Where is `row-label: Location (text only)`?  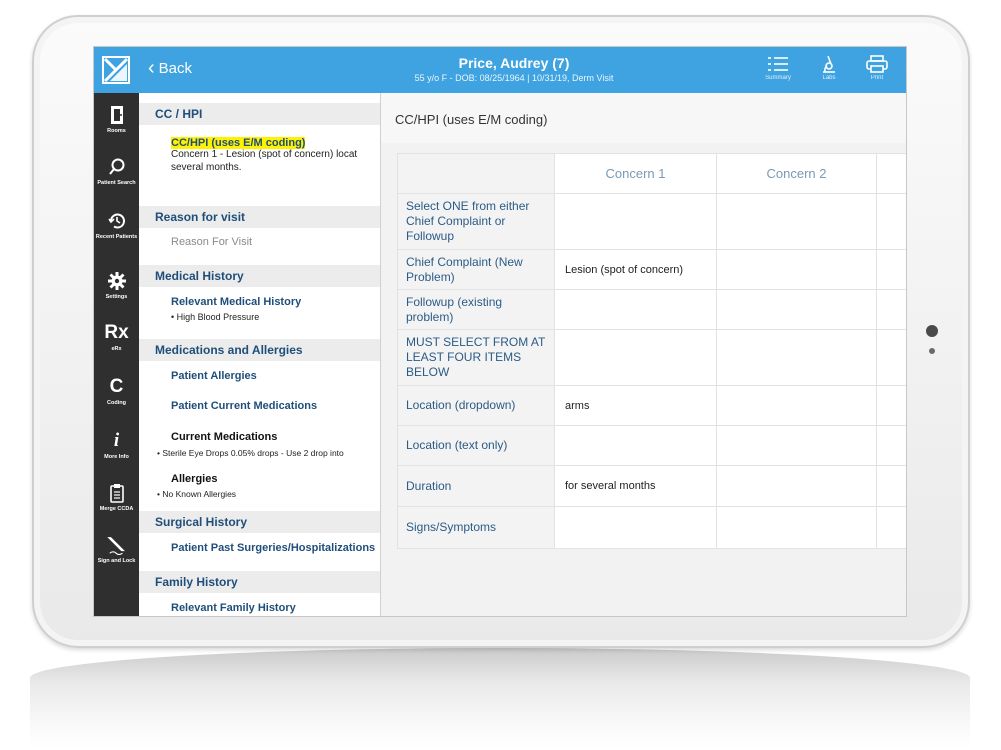
row-label: Location (text only) is located at coordinates (476, 445).